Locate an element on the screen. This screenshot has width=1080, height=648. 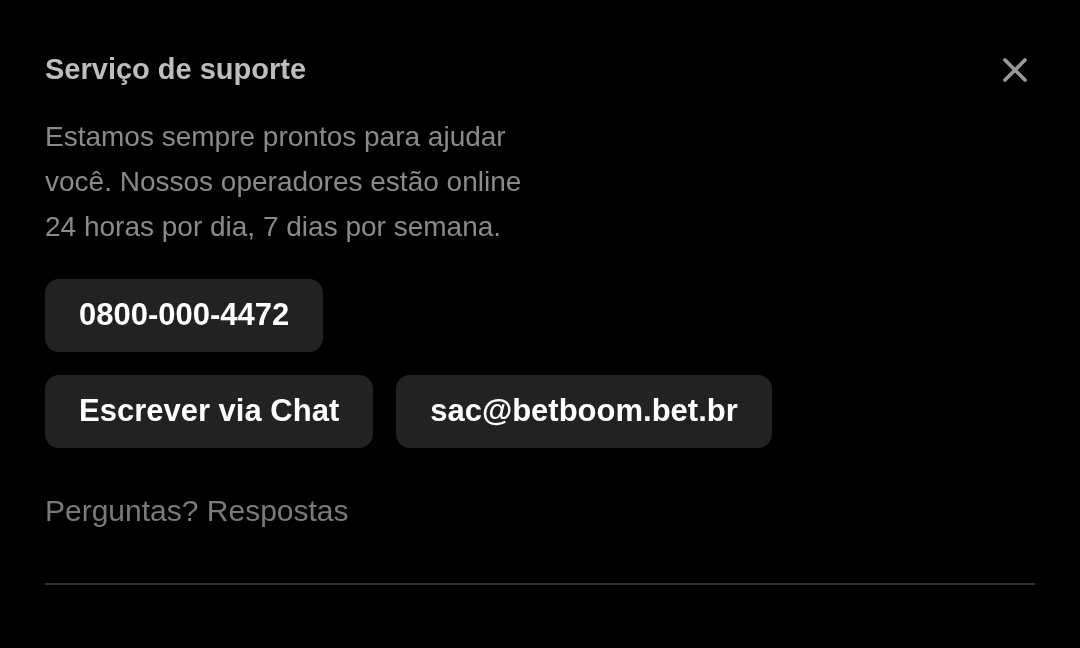
panel-title: Serviço de suporte is located at coordinates (176, 69).